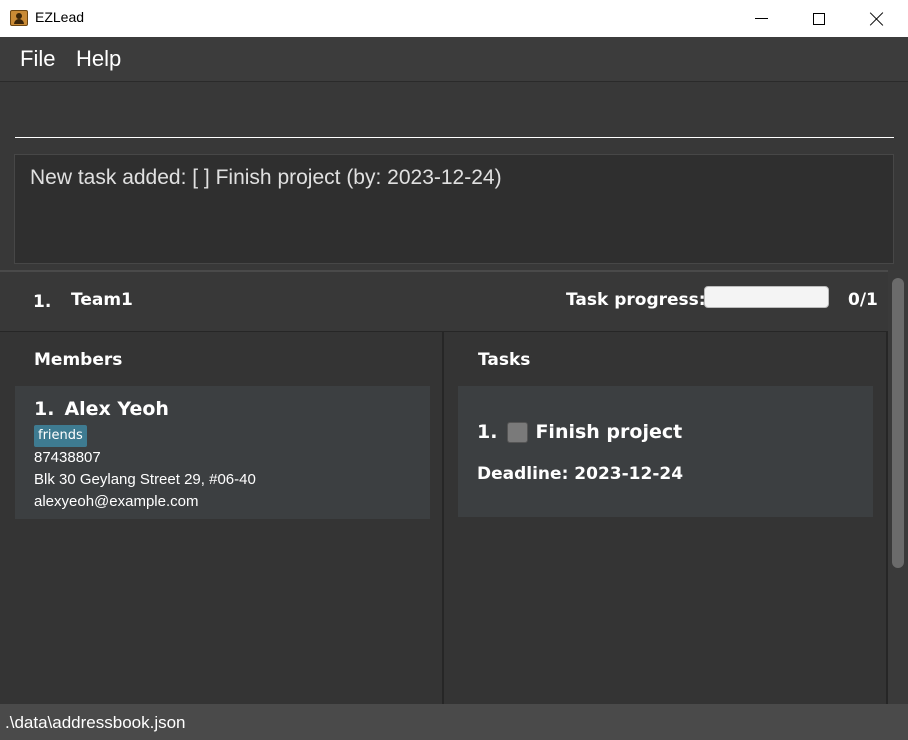  I want to click on tasks-title: Tasks, so click(504, 360).